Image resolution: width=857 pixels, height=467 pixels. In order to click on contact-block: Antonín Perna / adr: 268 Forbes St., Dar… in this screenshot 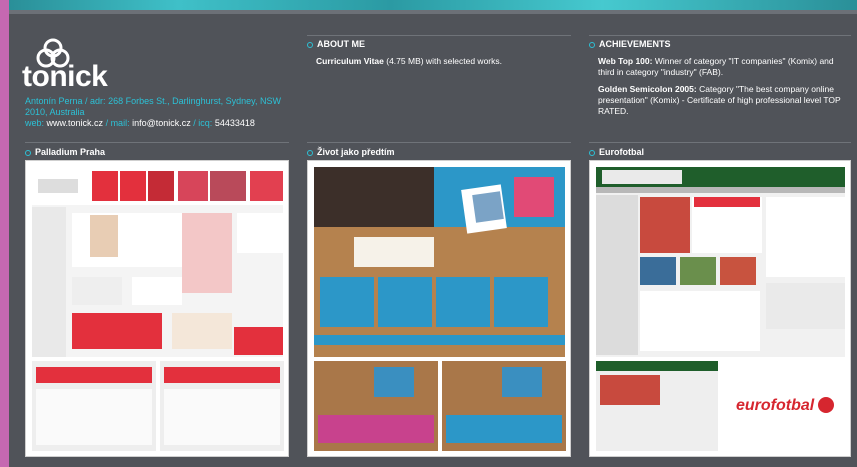, I will do `click(155, 112)`.